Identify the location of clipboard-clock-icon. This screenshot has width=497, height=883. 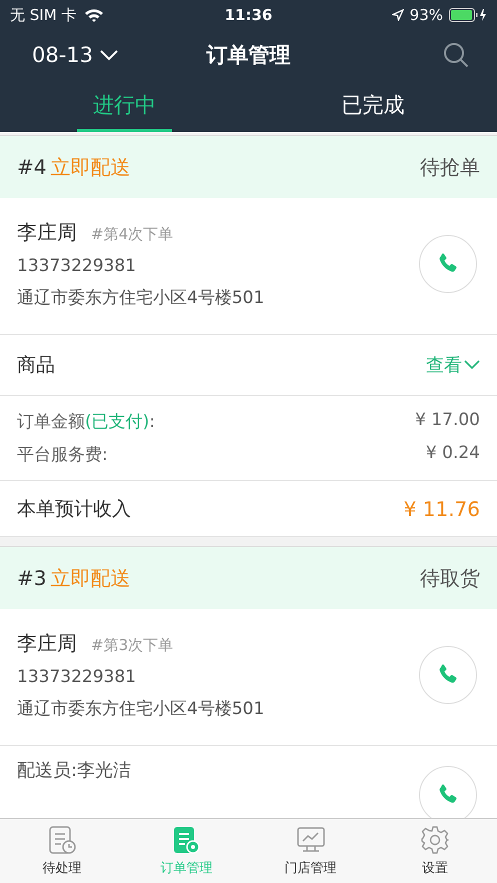
(62, 840).